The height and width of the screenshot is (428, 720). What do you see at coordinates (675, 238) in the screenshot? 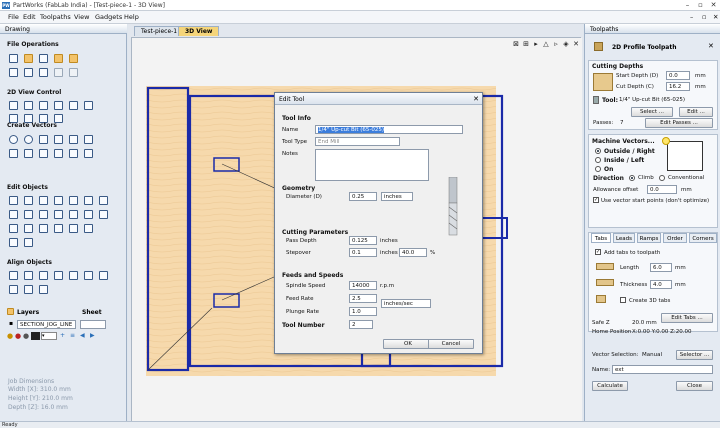
I see `tab-order: Order` at bounding box center [675, 238].